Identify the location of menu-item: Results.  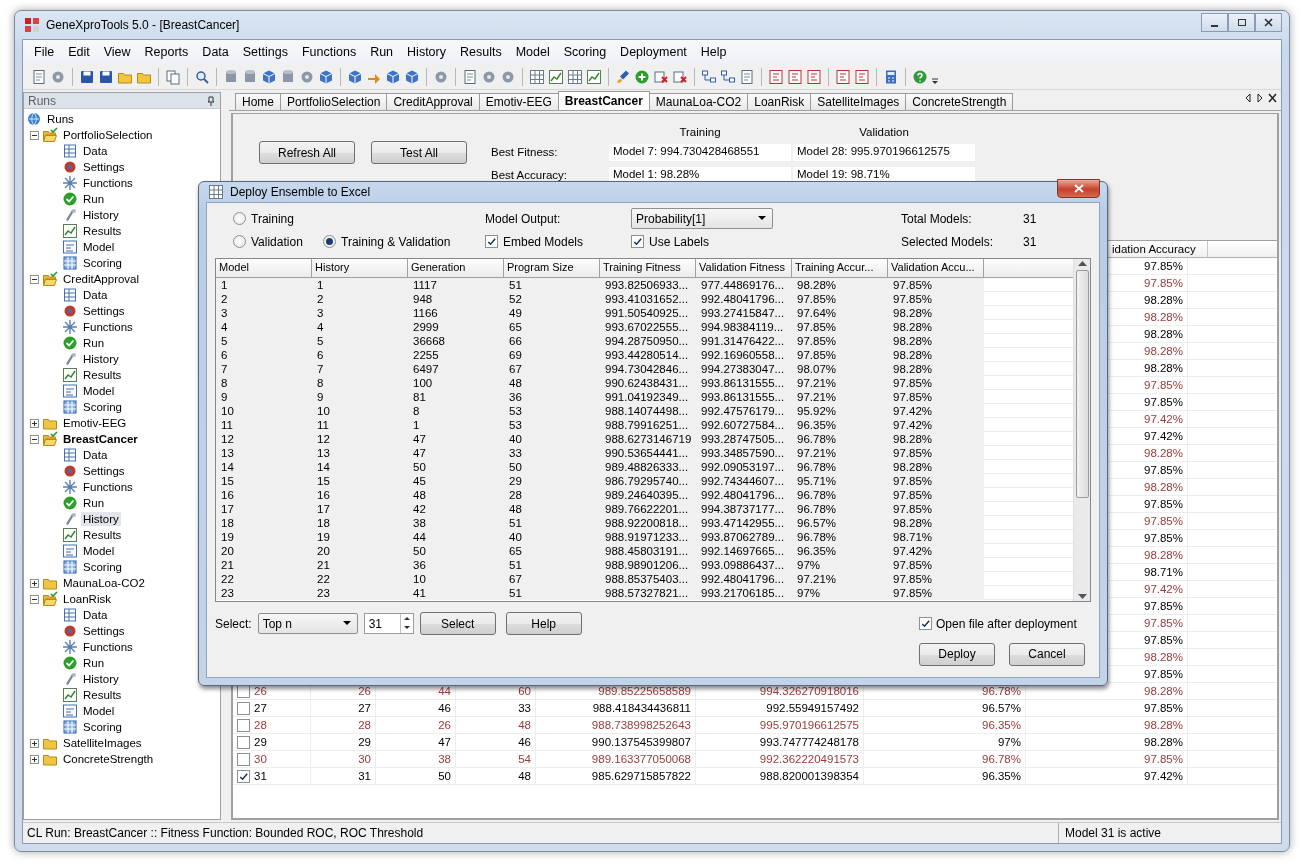
(481, 52).